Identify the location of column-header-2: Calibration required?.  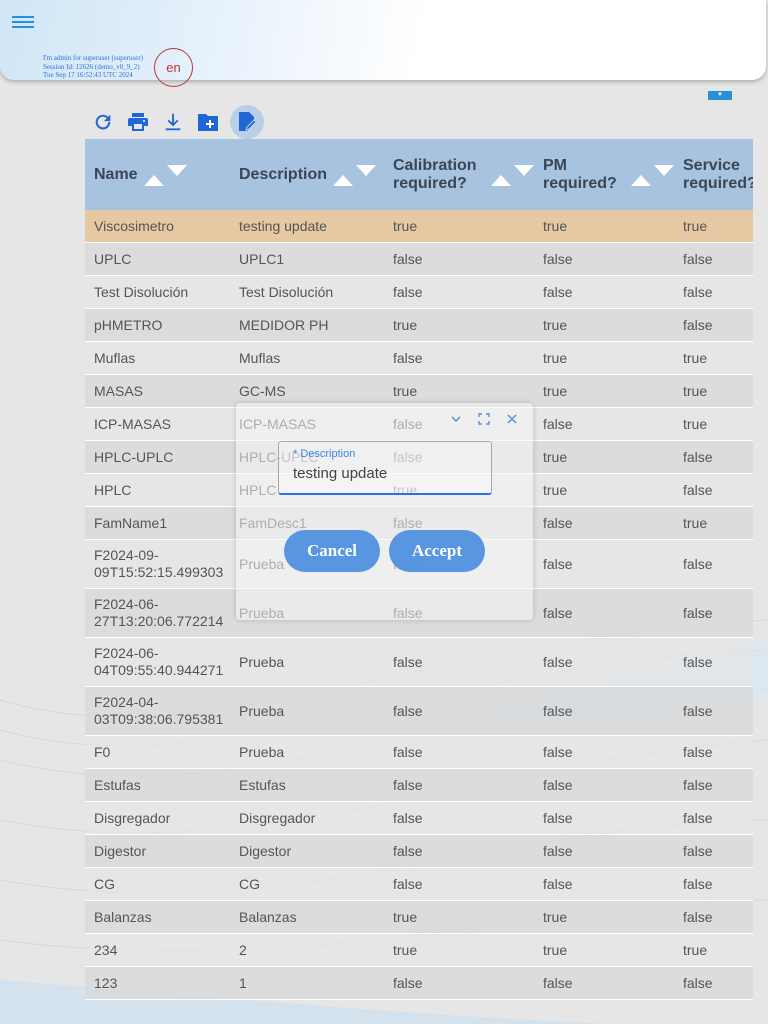
(459, 174).